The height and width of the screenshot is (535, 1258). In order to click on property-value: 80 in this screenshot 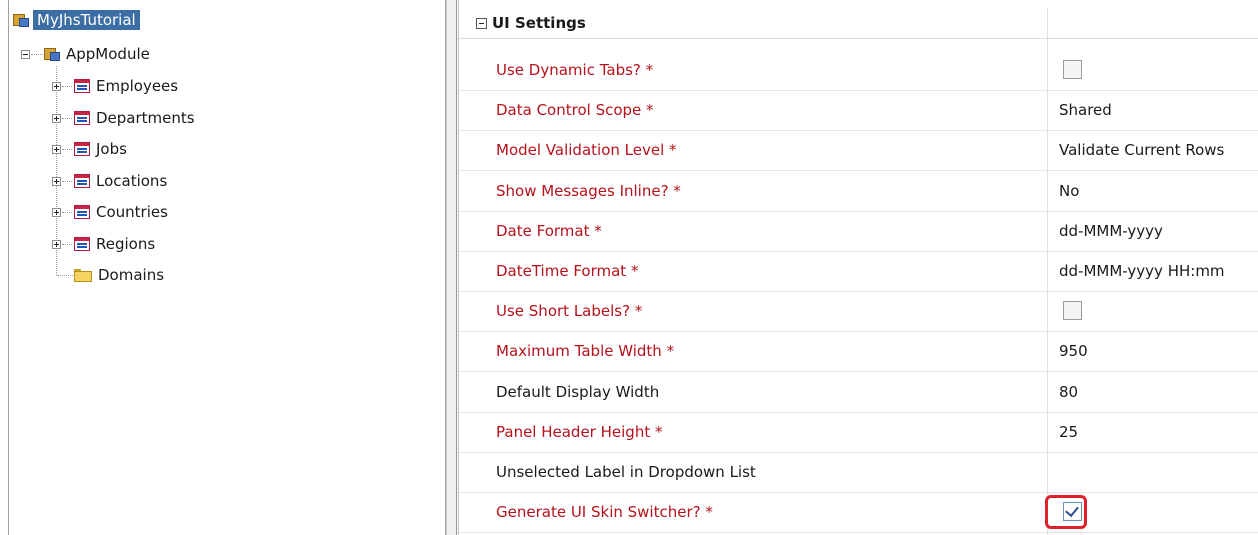, I will do `click(1068, 392)`.